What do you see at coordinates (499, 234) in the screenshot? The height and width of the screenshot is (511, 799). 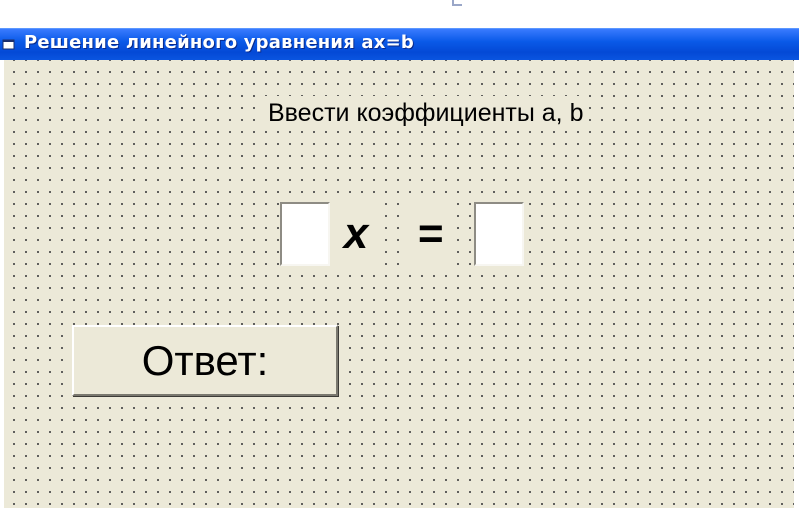 I see `coefficient-b-input` at bounding box center [499, 234].